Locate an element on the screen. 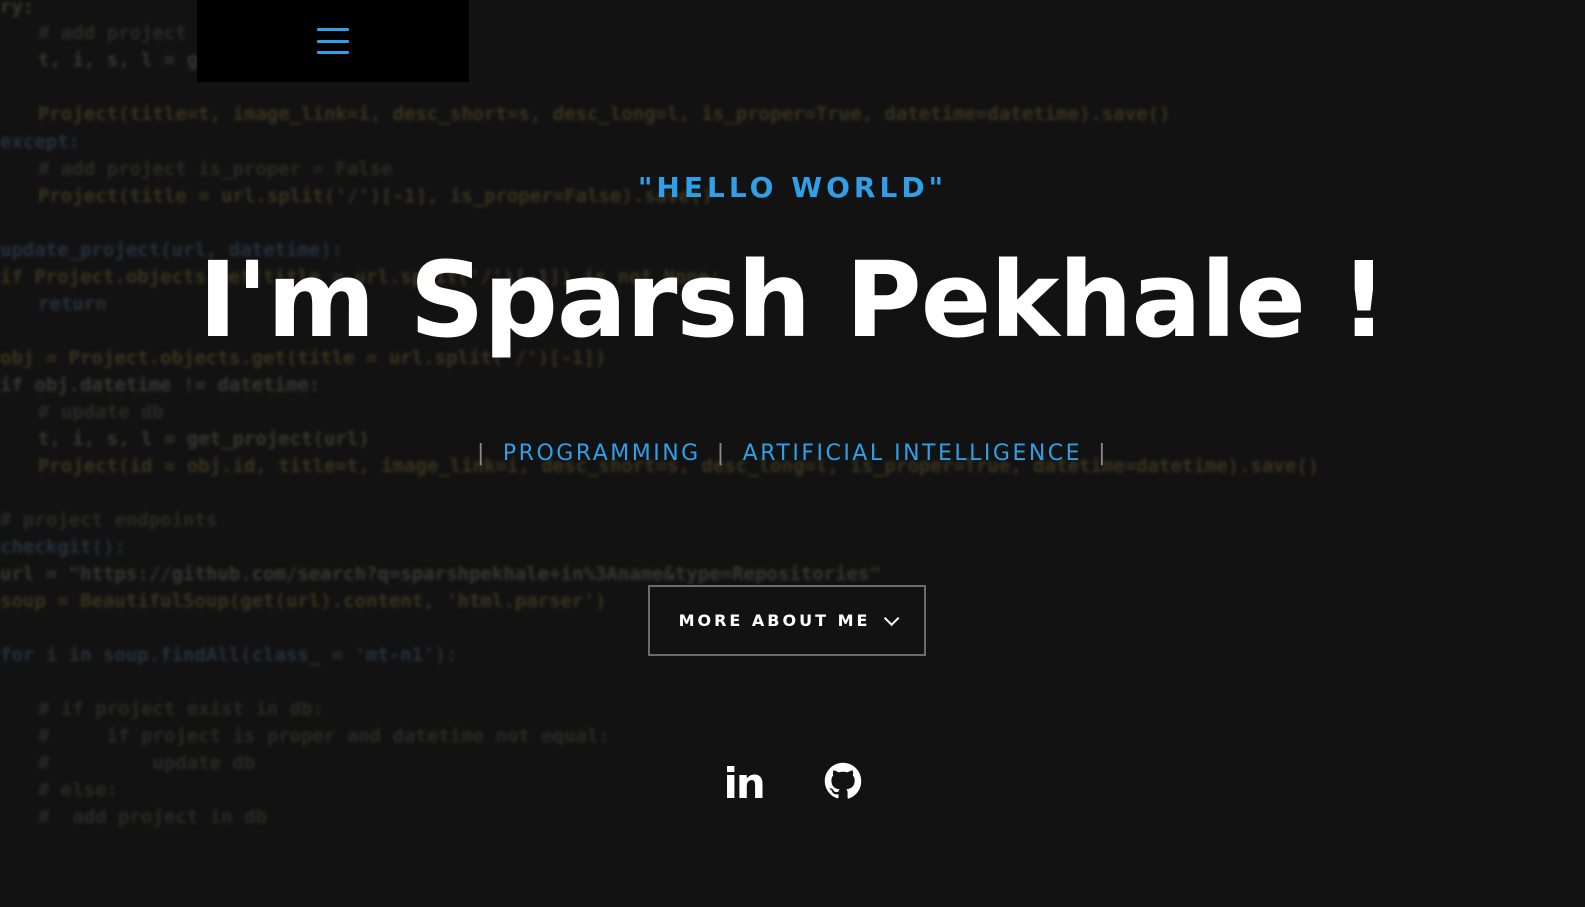 The image size is (1585, 907). greeting-text: "HELLO WORLD" is located at coordinates (792, 187).